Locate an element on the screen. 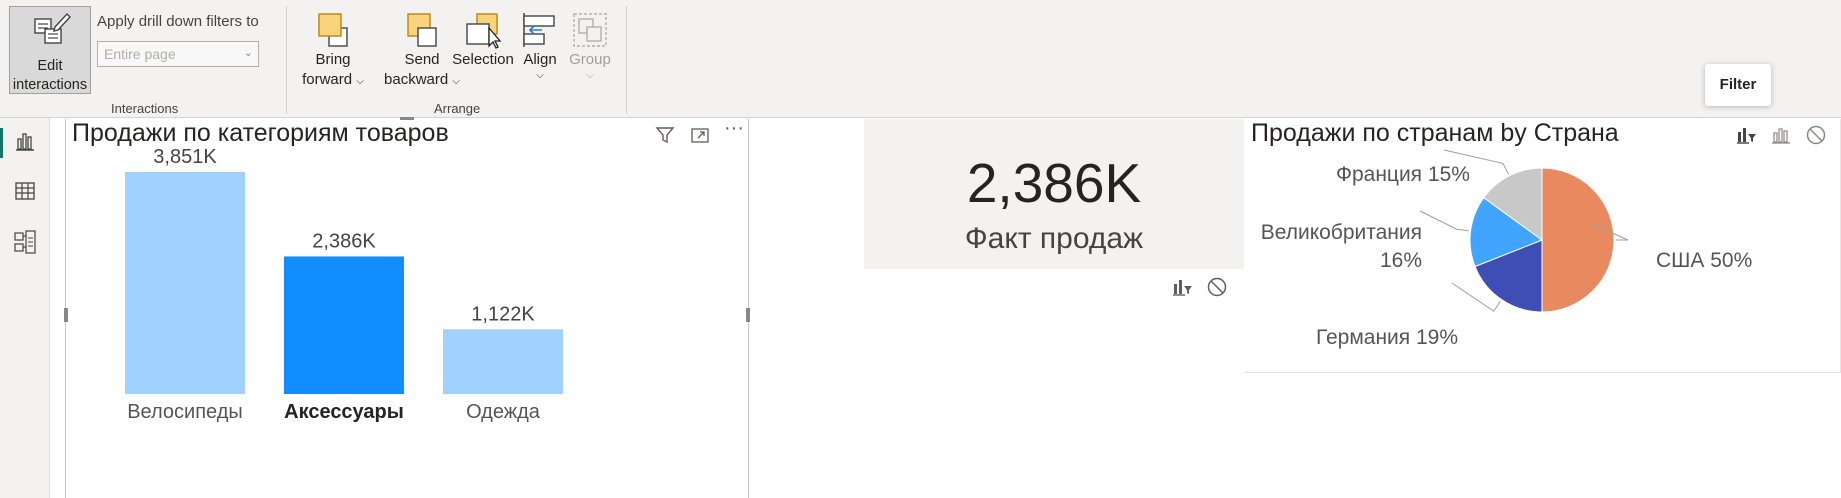  align-button: Align ⌵ is located at coordinates (540, 46).